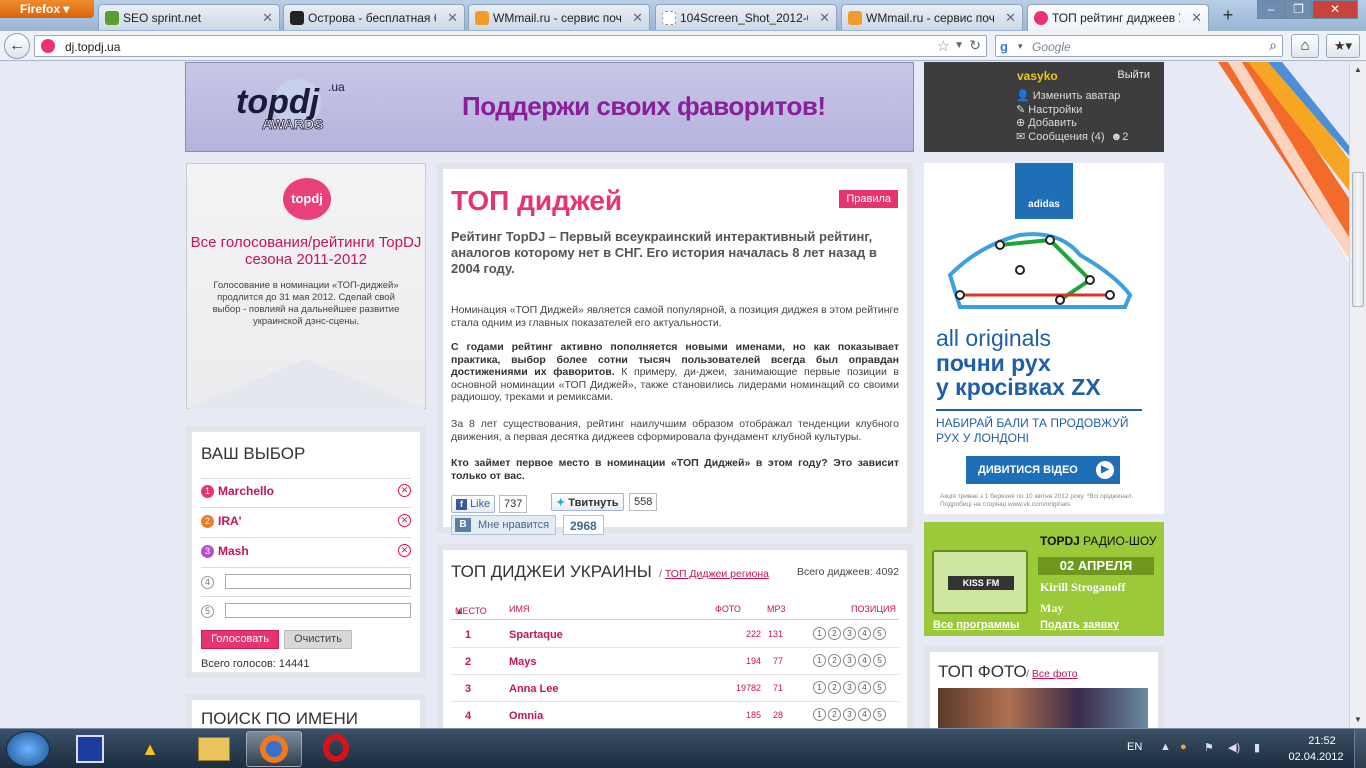  I want to click on taskbar-explorer-icon, so click(214, 749).